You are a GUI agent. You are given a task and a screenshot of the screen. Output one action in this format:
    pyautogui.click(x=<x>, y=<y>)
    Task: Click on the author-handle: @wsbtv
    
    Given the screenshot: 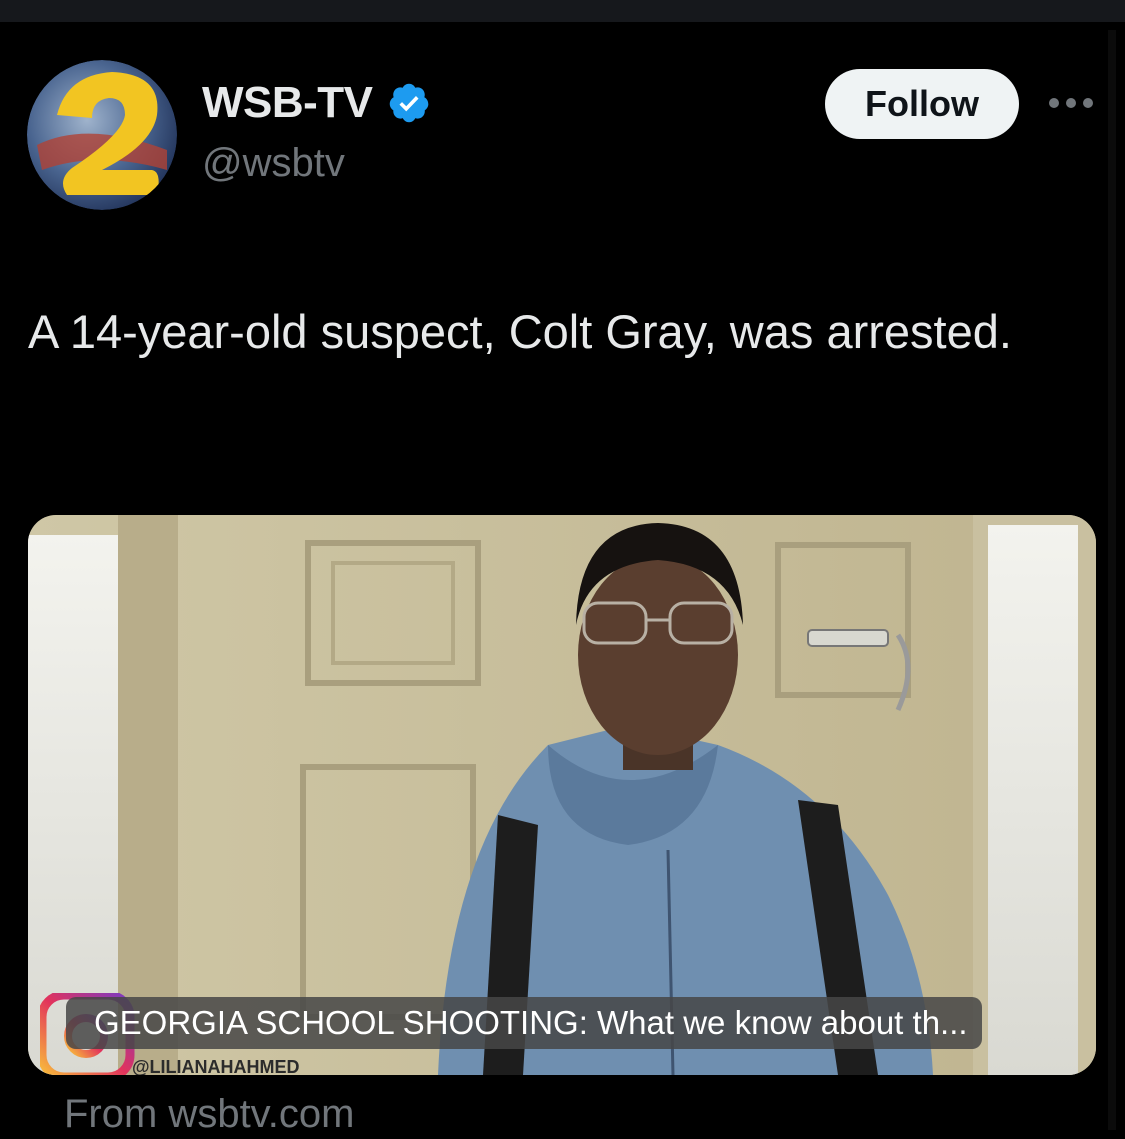 What is the action you would take?
    pyautogui.click(x=273, y=163)
    